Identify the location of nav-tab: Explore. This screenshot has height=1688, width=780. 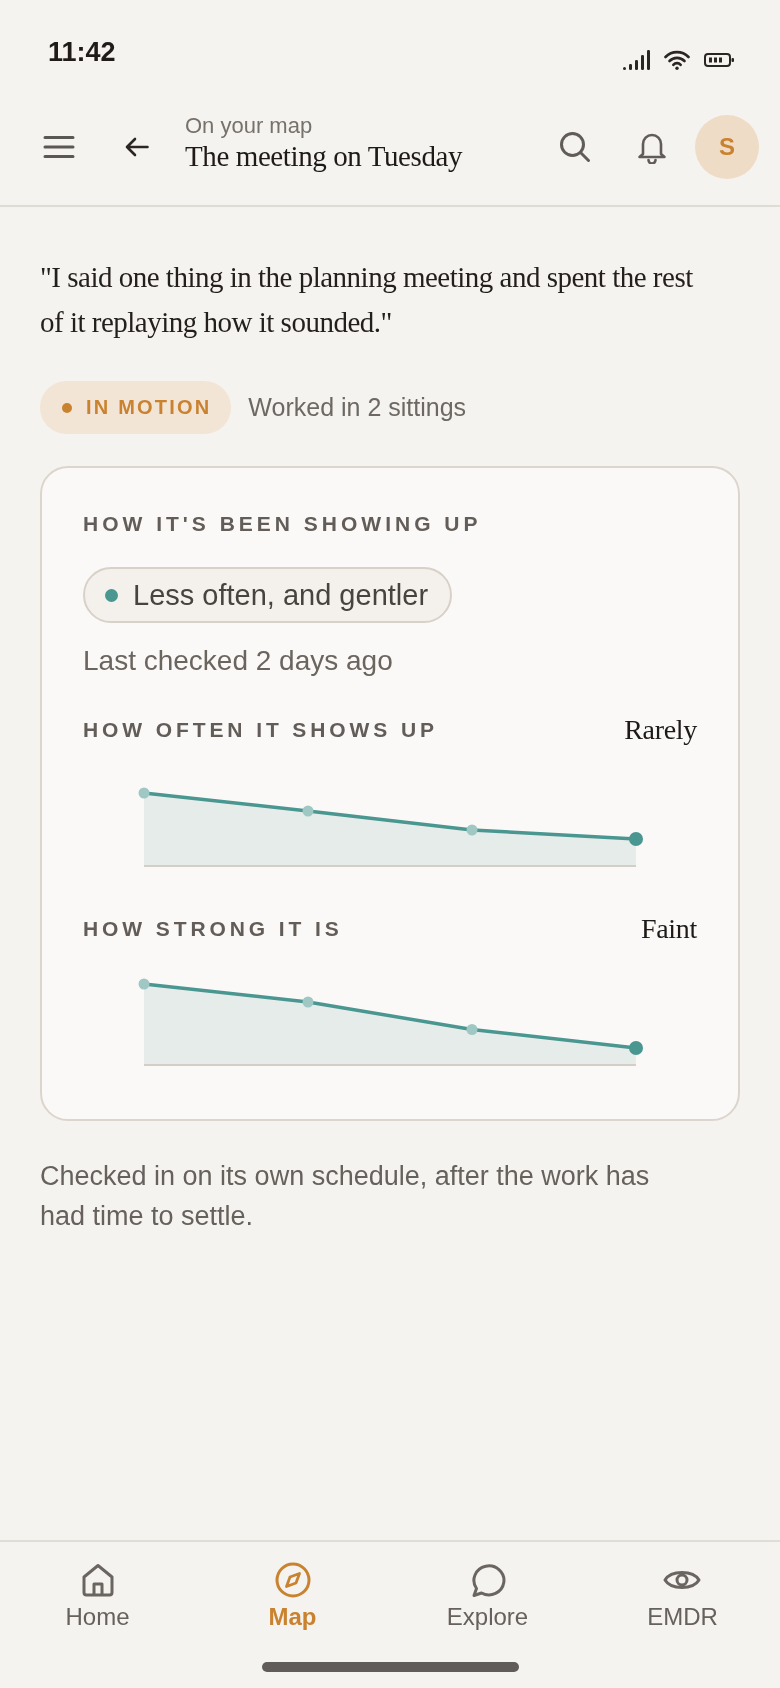
(487, 1586).